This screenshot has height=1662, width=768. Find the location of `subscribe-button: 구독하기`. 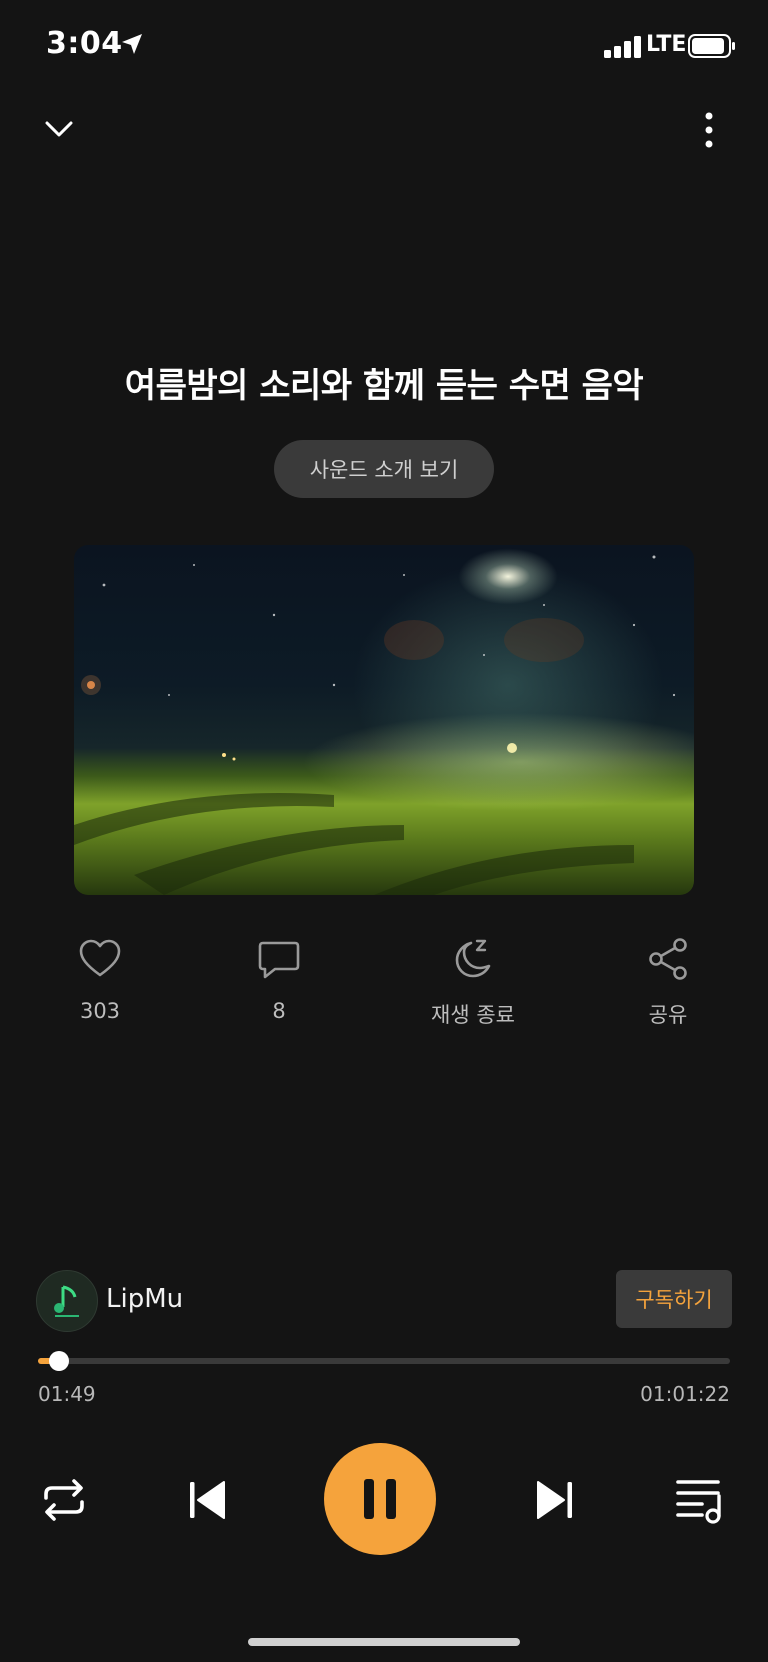

subscribe-button: 구독하기 is located at coordinates (674, 1299).